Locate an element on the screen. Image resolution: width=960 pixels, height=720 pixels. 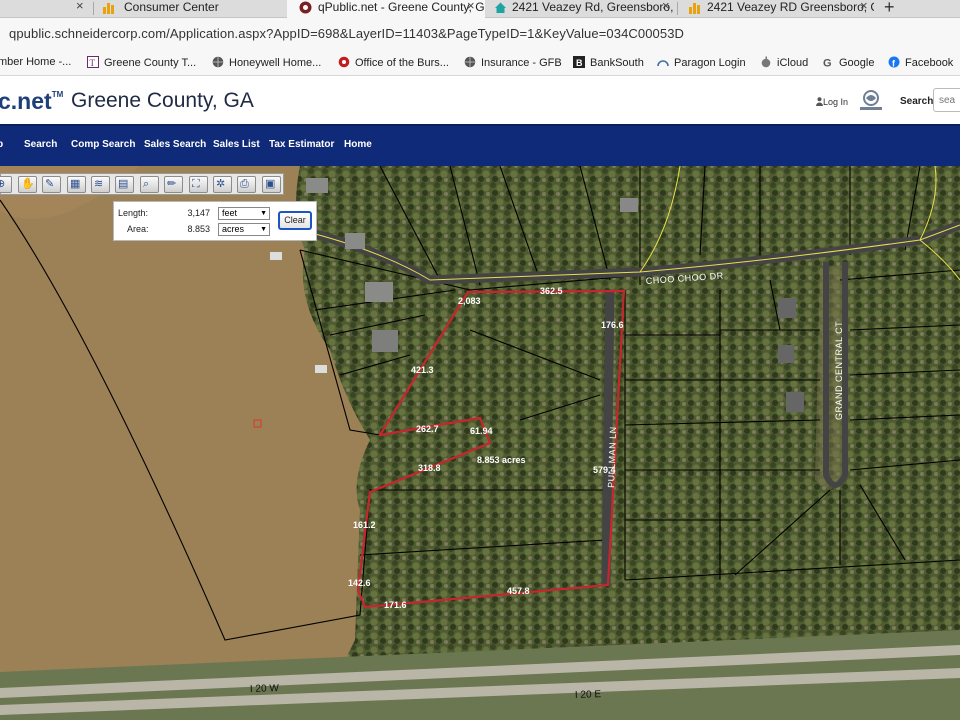
nav-item-comp-search: Comp Search is located at coordinates (103, 144).